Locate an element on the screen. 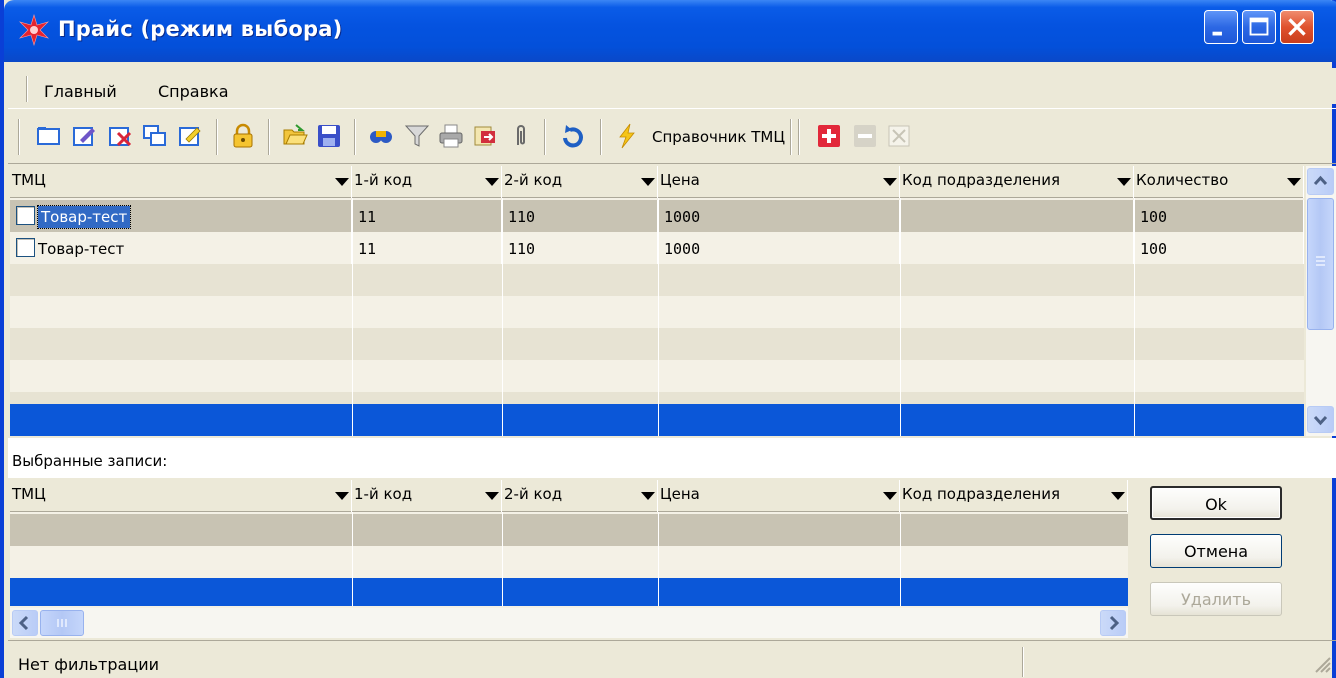  save-icon is located at coordinates (329, 136).